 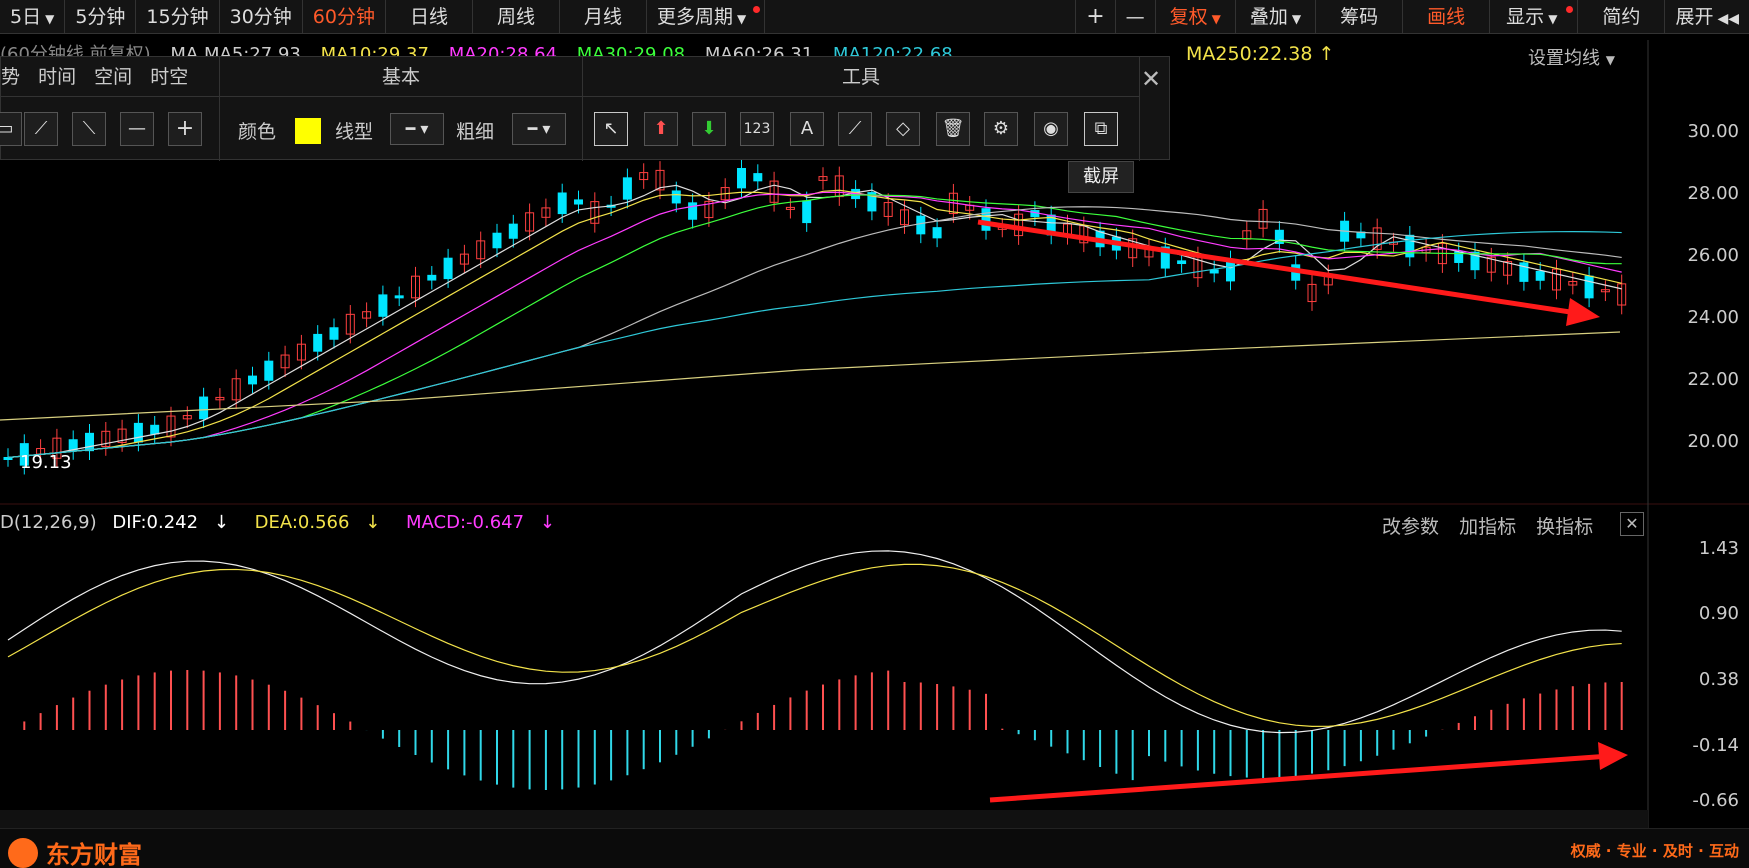 I want to click on period-15min: 15分钟, so click(x=178, y=17).